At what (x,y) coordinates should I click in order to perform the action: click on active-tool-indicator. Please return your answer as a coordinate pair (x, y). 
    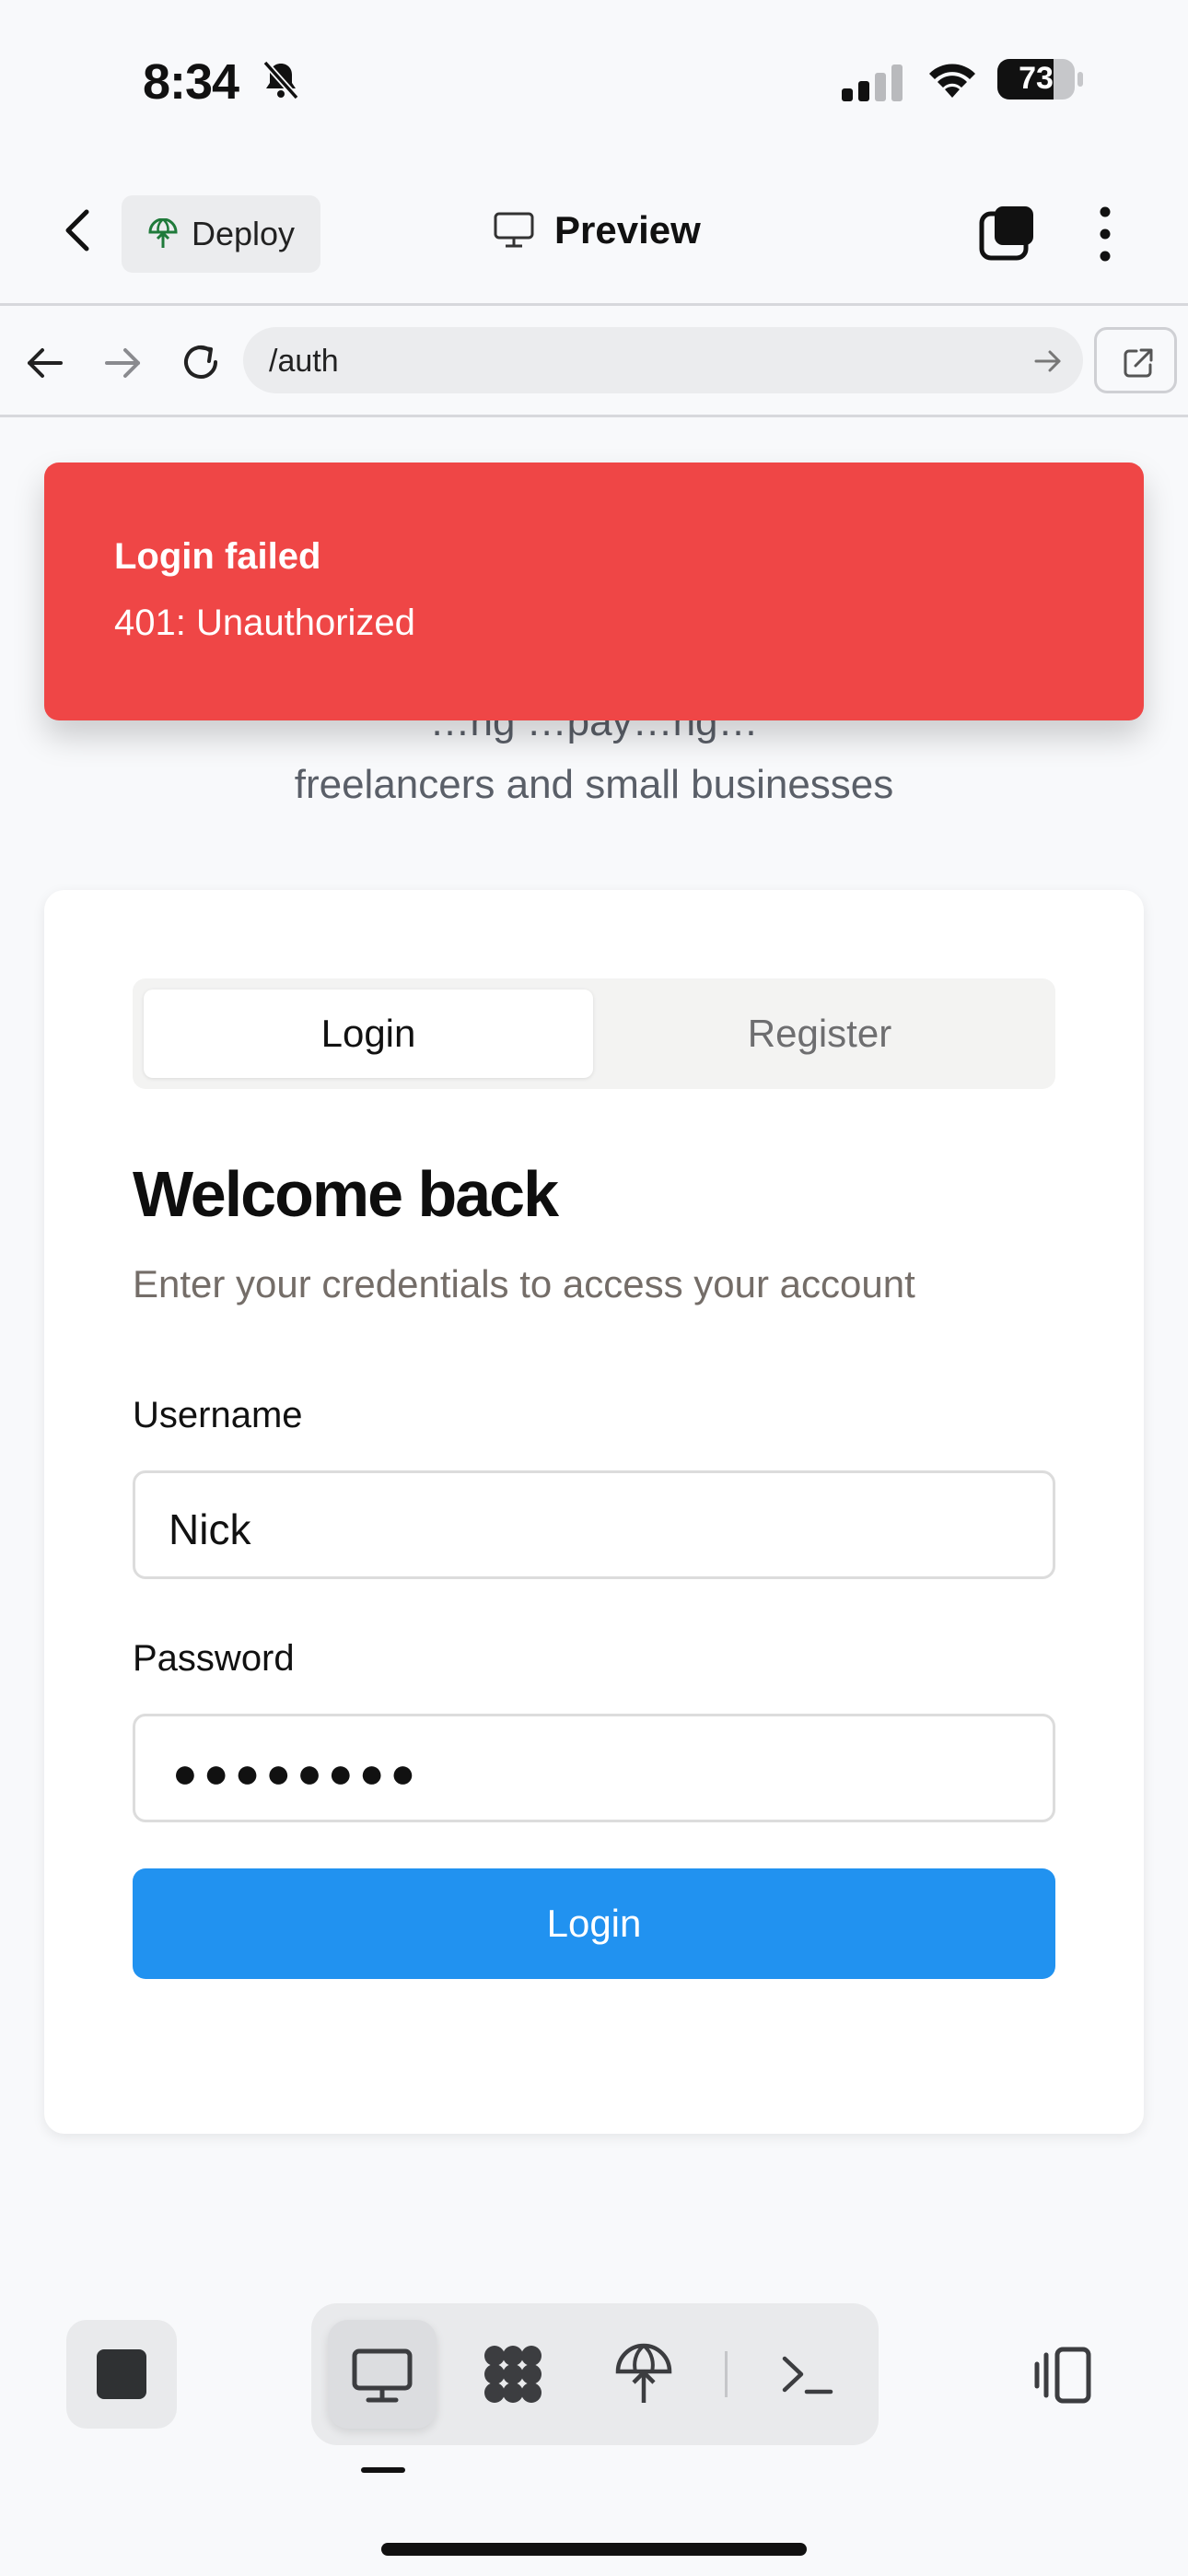
    Looking at the image, I should click on (383, 2470).